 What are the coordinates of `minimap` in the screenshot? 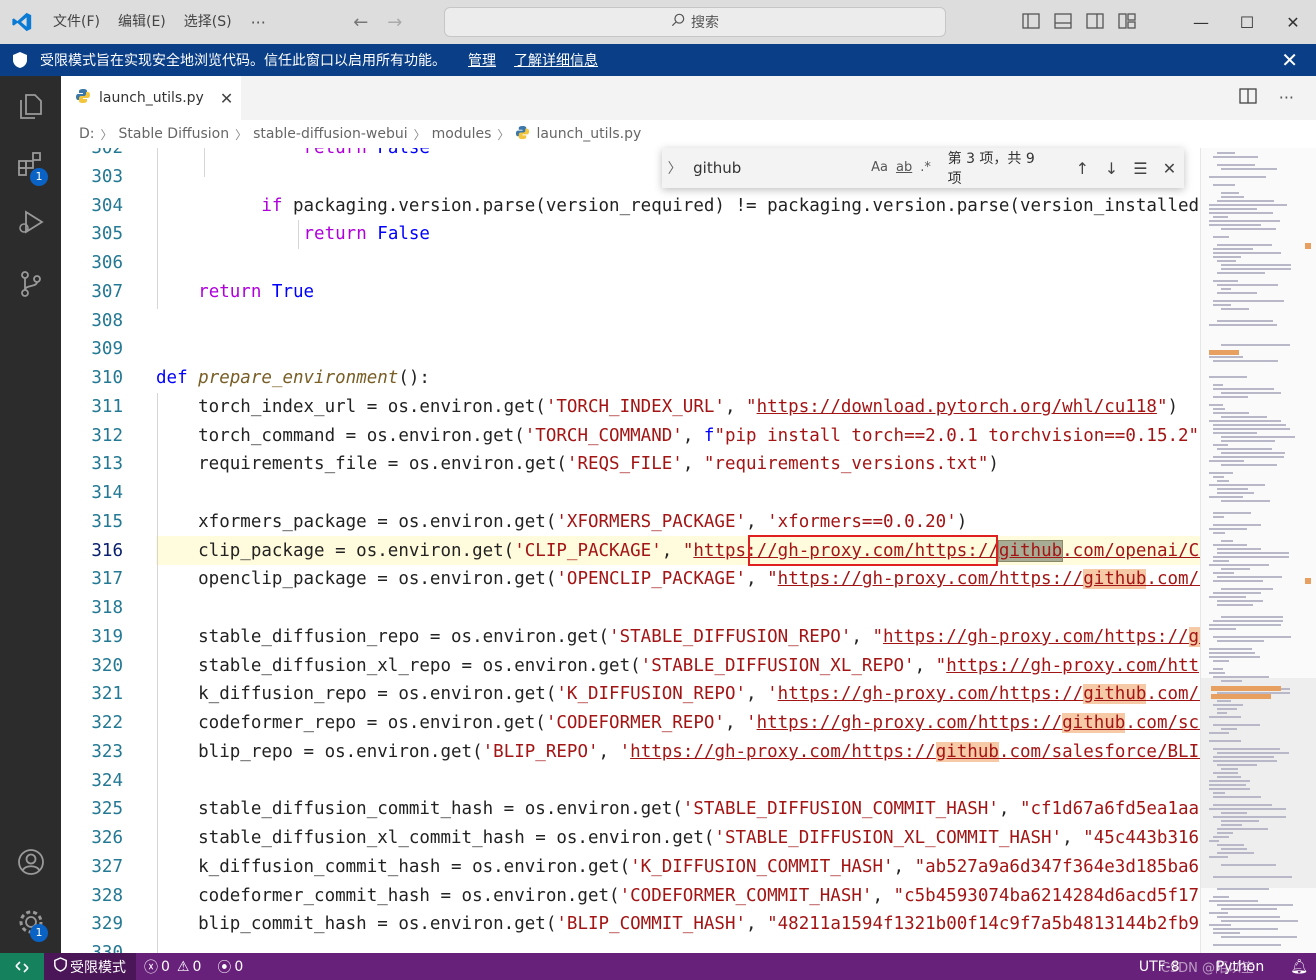 It's located at (1258, 550).